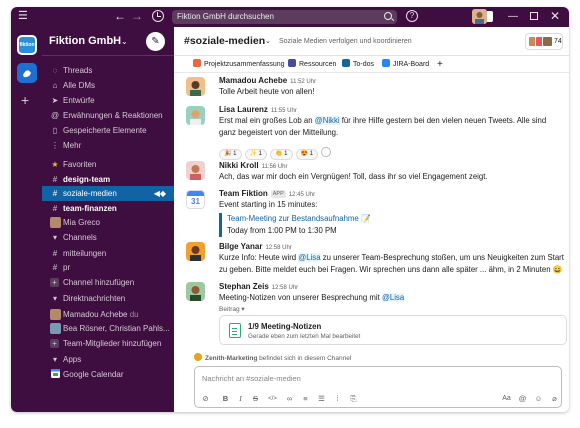 This screenshot has height=428, width=580. I want to click on add-workspace-icon: +, so click(25, 100).